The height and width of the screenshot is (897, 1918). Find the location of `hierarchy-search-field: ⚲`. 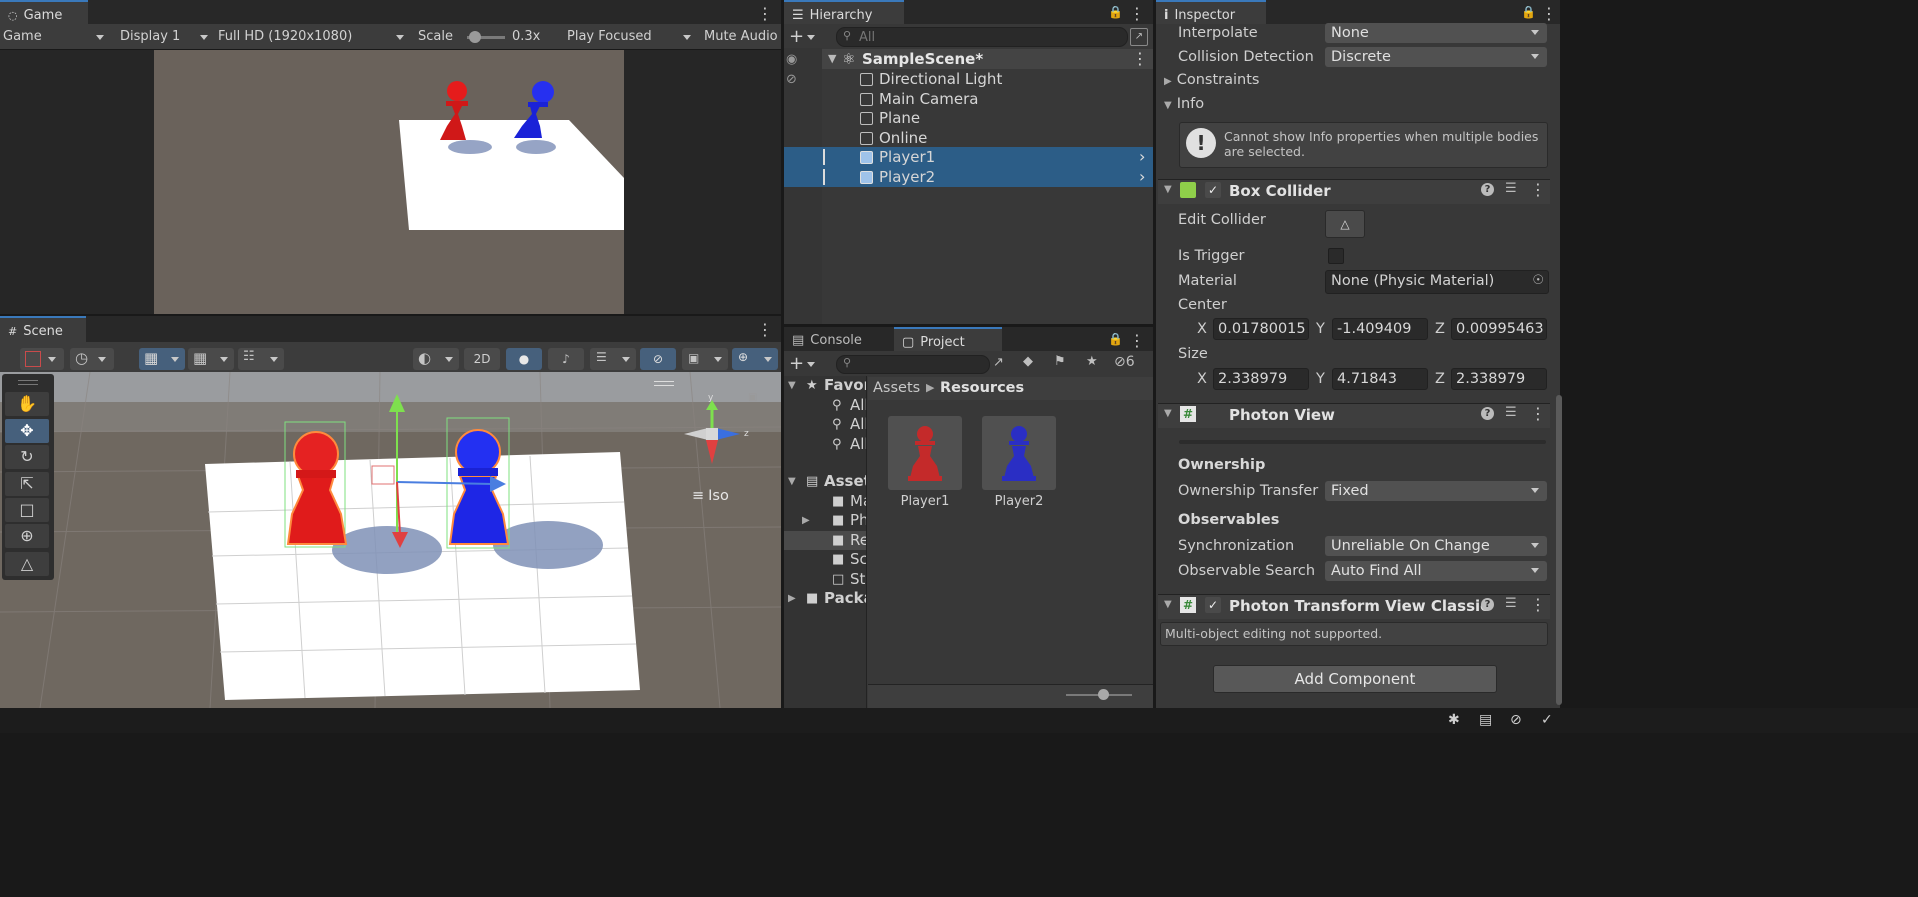

hierarchy-search-field: ⚲ is located at coordinates (982, 37).